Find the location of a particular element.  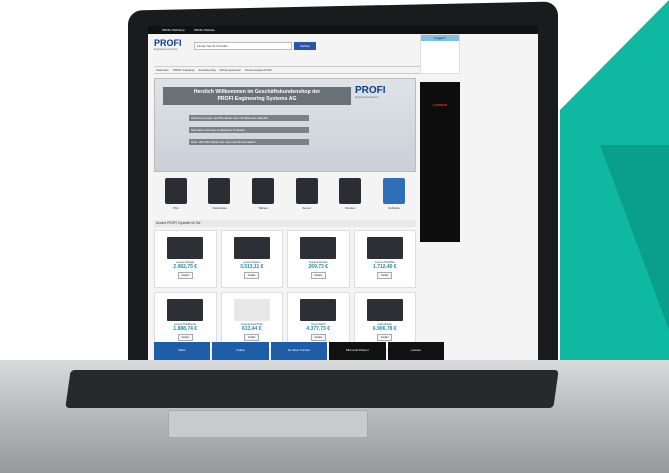

category-tablets: Tablets is located at coordinates (263, 196).